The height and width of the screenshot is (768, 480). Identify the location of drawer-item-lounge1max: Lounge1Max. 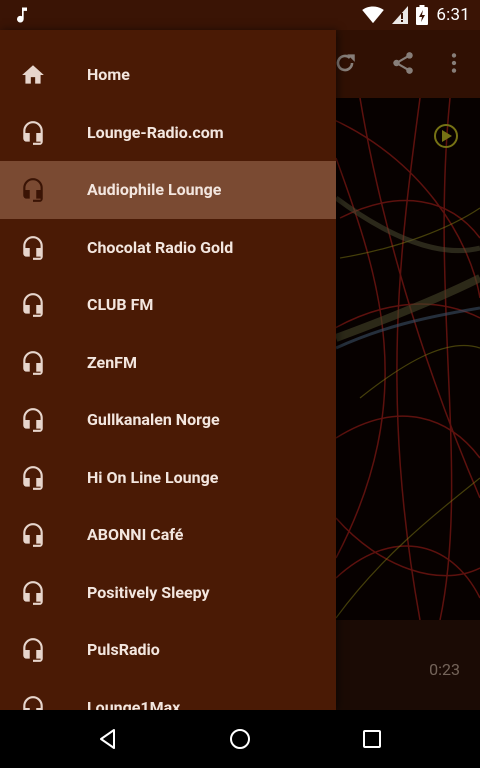
(168, 695).